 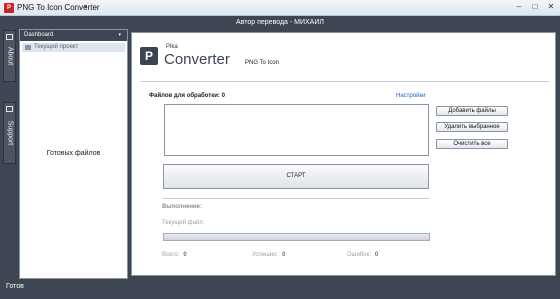 I want to click on translator-bar: Автор перевода - МИХАИЛ, so click(x=280, y=22).